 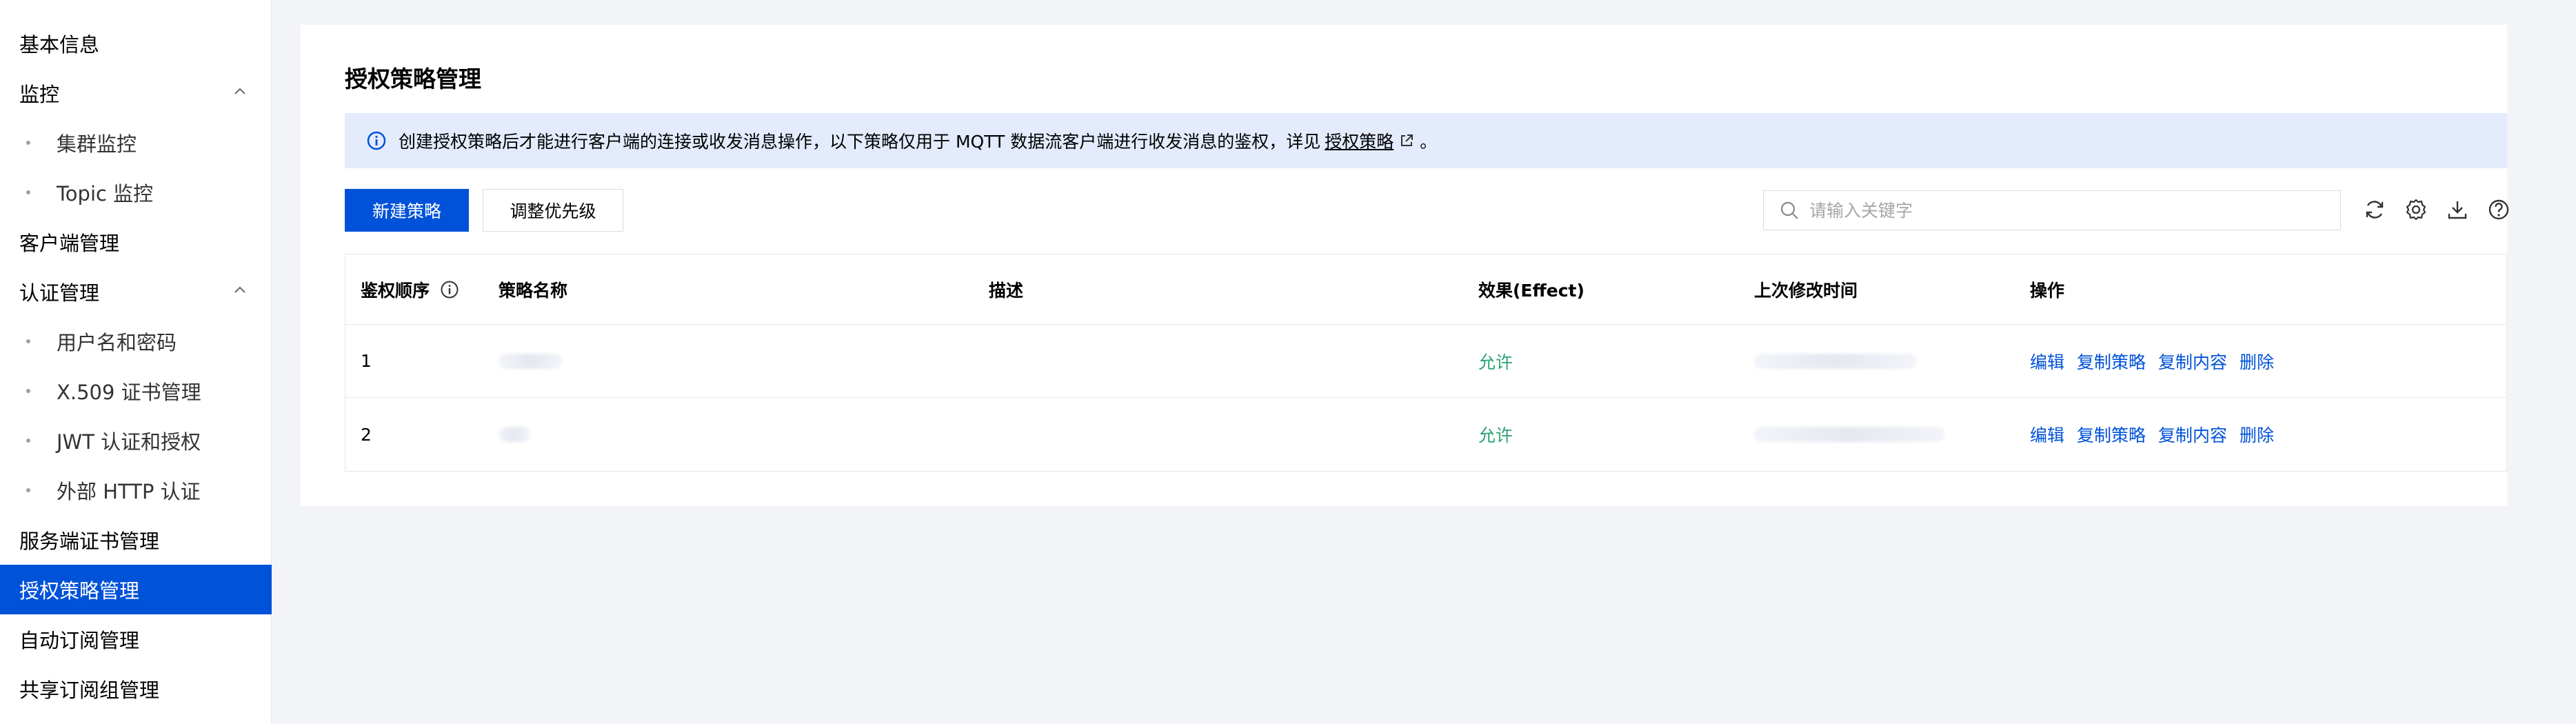 I want to click on sidebar-item-basic-info: 基本信息, so click(x=136, y=43).